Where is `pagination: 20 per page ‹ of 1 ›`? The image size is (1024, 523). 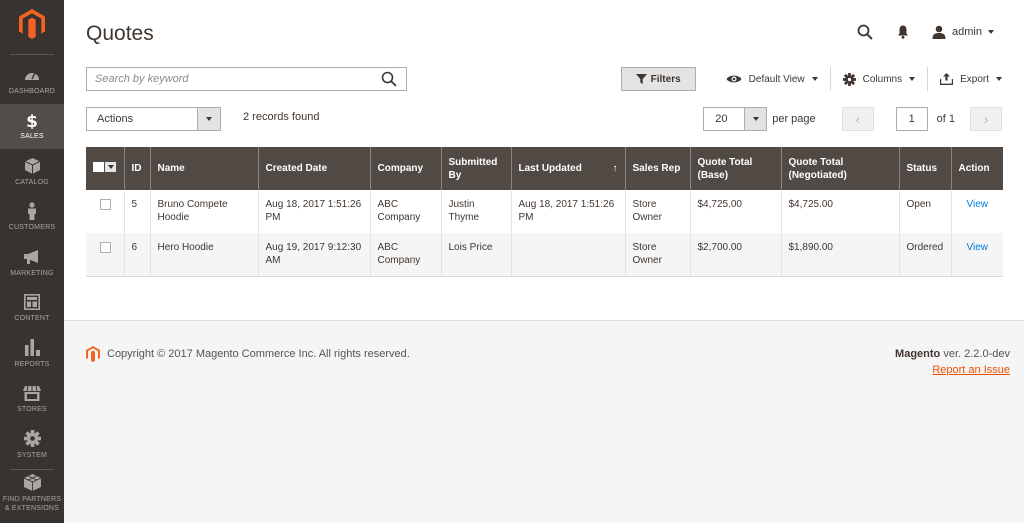
pagination: 20 per page ‹ of 1 › is located at coordinates (852, 119).